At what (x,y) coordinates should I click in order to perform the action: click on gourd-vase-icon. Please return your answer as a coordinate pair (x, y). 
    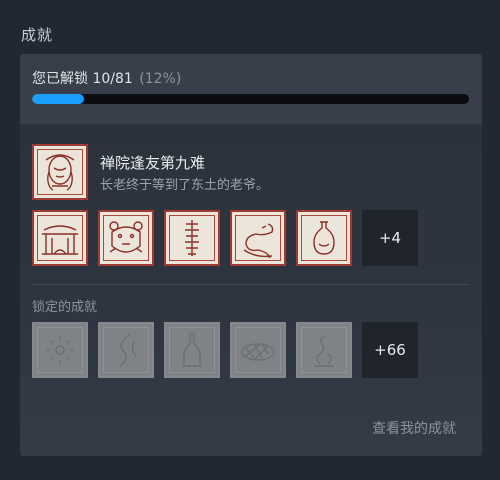
    Looking at the image, I should click on (324, 238).